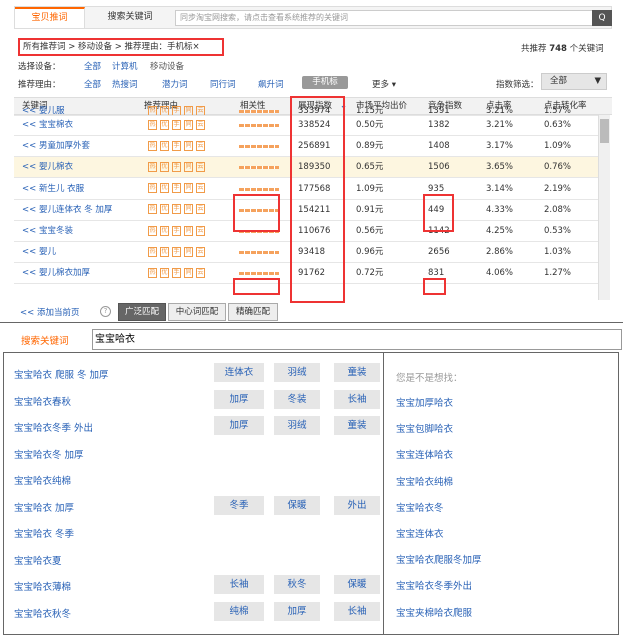 The height and width of the screenshot is (637, 623). Describe the element at coordinates (47, 231) in the screenshot. I see `keyword-cell: << 宝宝冬装` at that location.